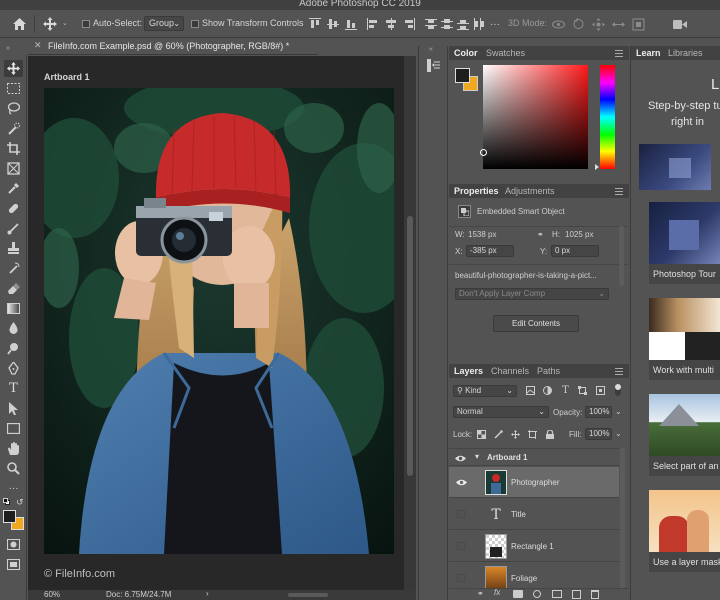  Describe the element at coordinates (38, 45) in the screenshot. I see `close-tab-icon: ✕` at that location.